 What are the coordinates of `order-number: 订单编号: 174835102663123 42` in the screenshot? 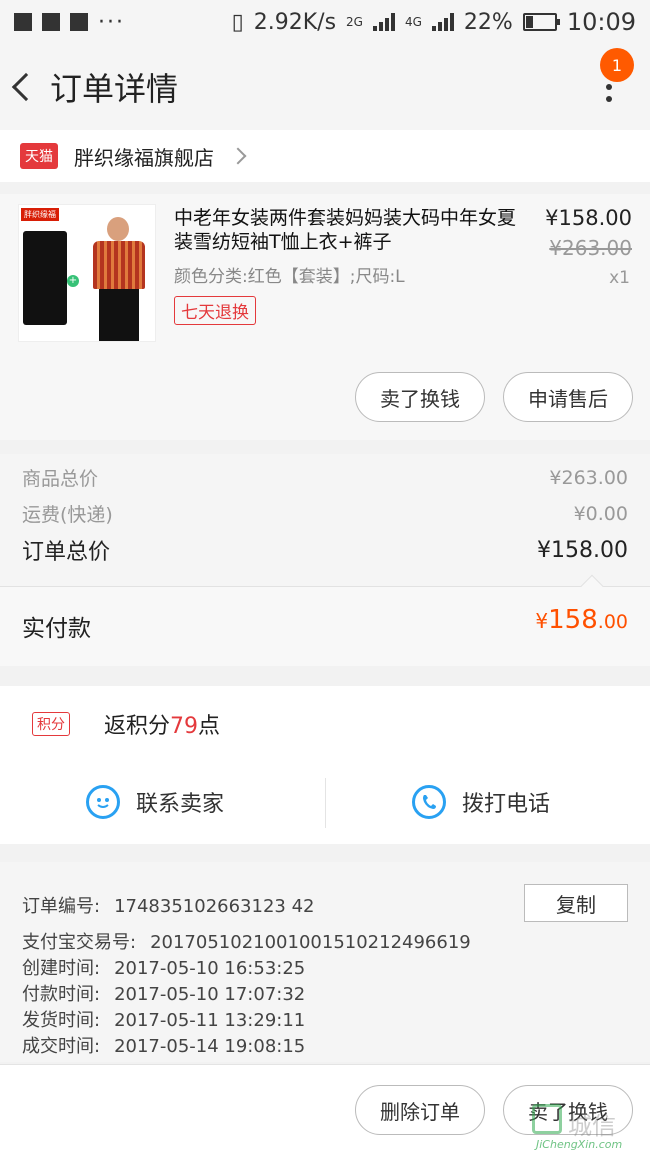 It's located at (168, 906).